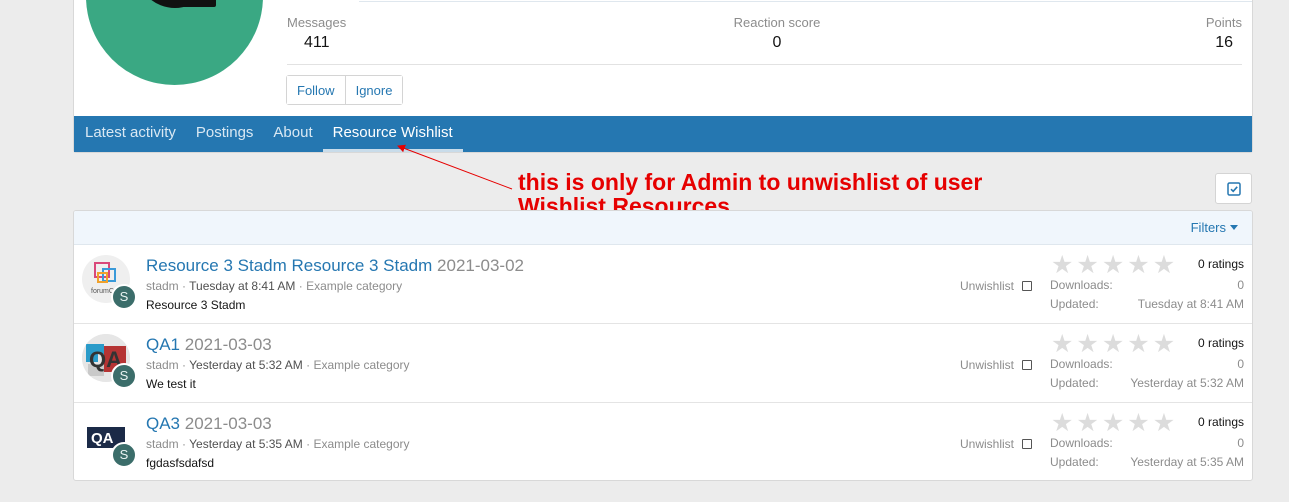  What do you see at coordinates (1191, 304) in the screenshot?
I see `updated-value: Tuesday at 8:41 AM` at bounding box center [1191, 304].